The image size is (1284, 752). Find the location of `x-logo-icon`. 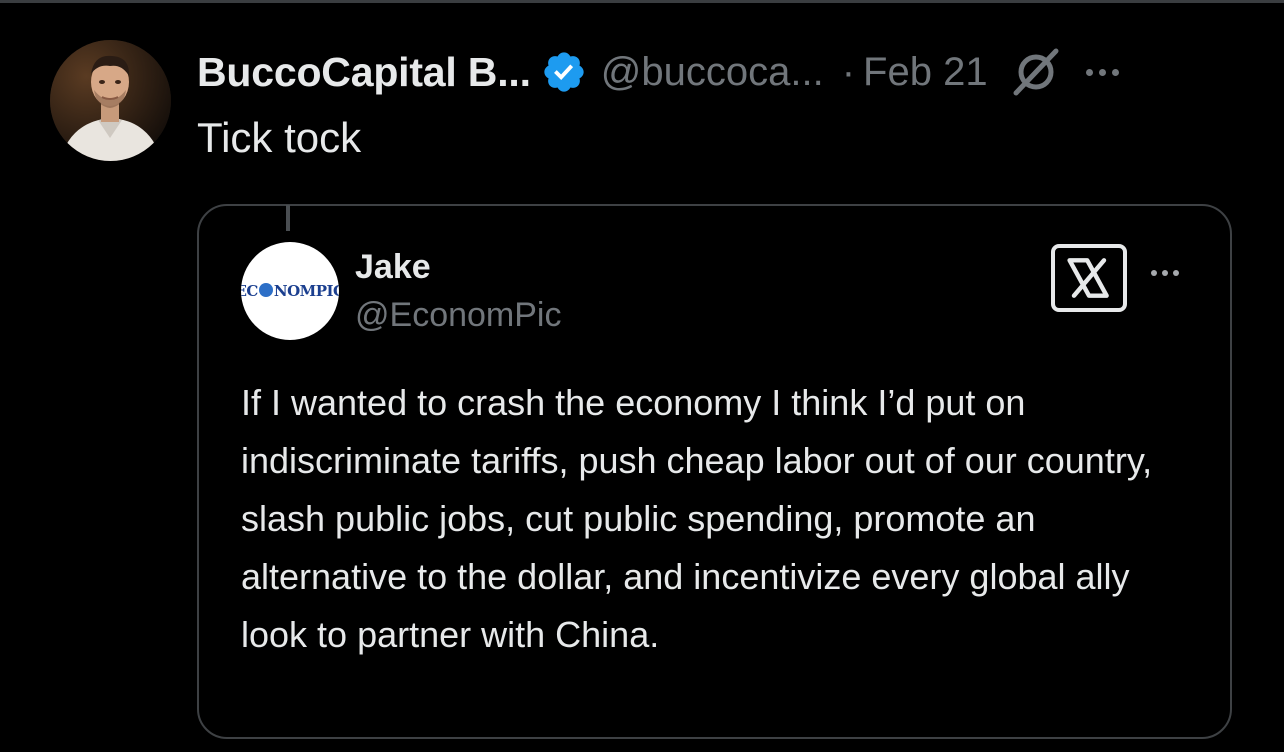

x-logo-icon is located at coordinates (1089, 278).